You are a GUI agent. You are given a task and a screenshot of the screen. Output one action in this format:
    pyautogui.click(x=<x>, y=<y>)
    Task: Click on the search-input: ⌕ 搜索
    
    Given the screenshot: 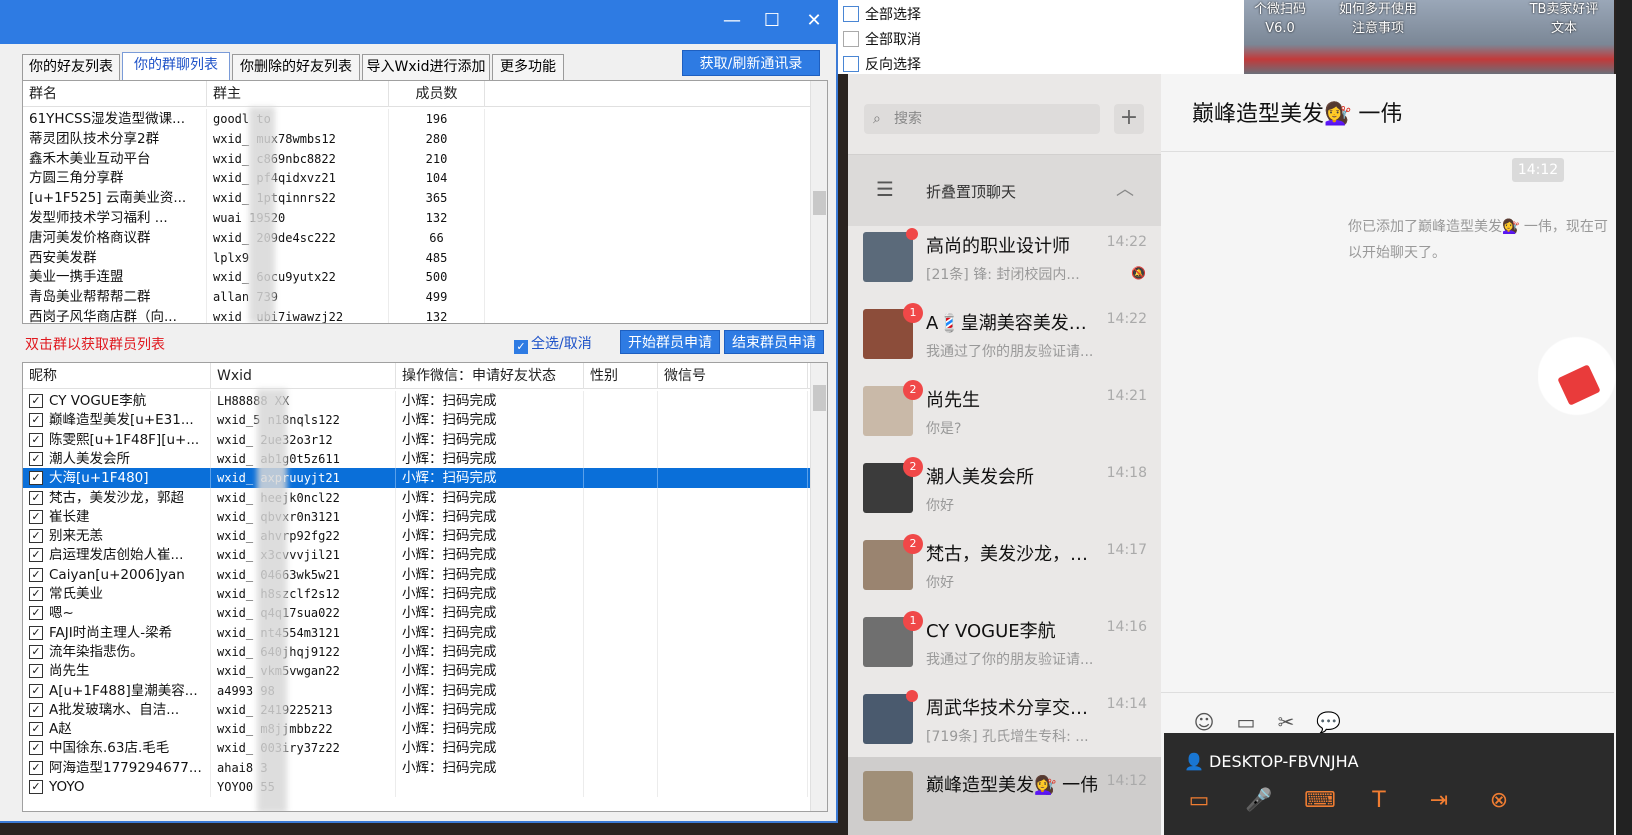 What is the action you would take?
    pyautogui.click(x=982, y=119)
    